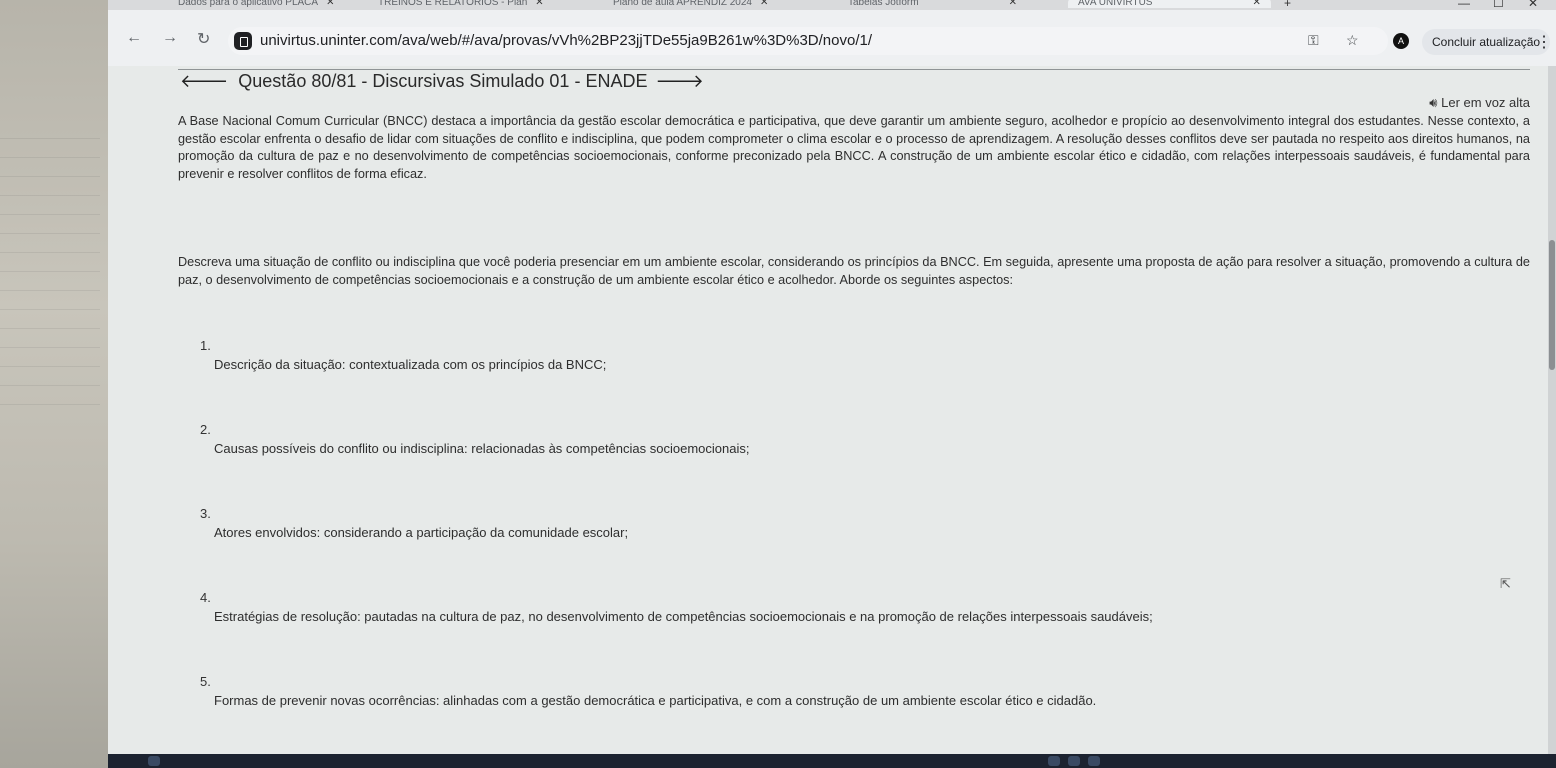 This screenshot has height=768, width=1556. What do you see at coordinates (205, 513) in the screenshot?
I see `list-number: 3.` at bounding box center [205, 513].